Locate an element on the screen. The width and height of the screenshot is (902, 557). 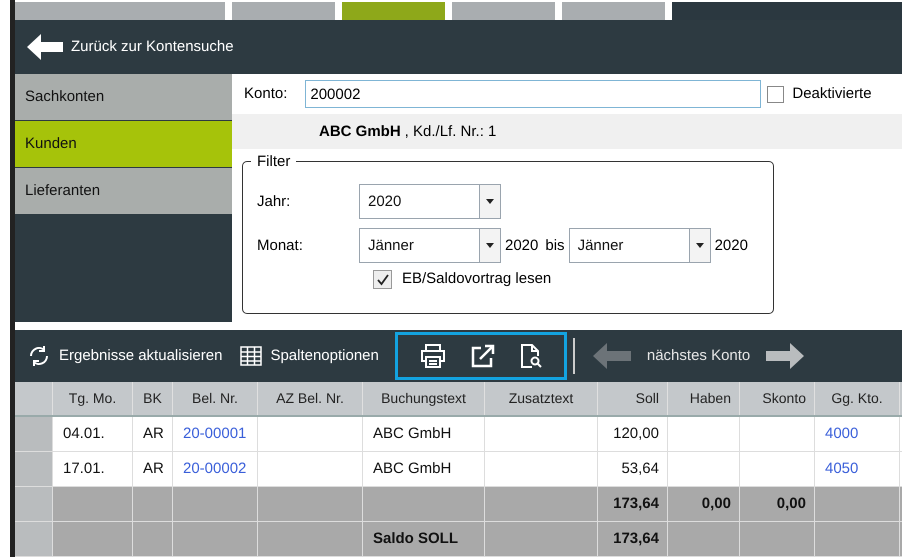
table-icon is located at coordinates (251, 356).